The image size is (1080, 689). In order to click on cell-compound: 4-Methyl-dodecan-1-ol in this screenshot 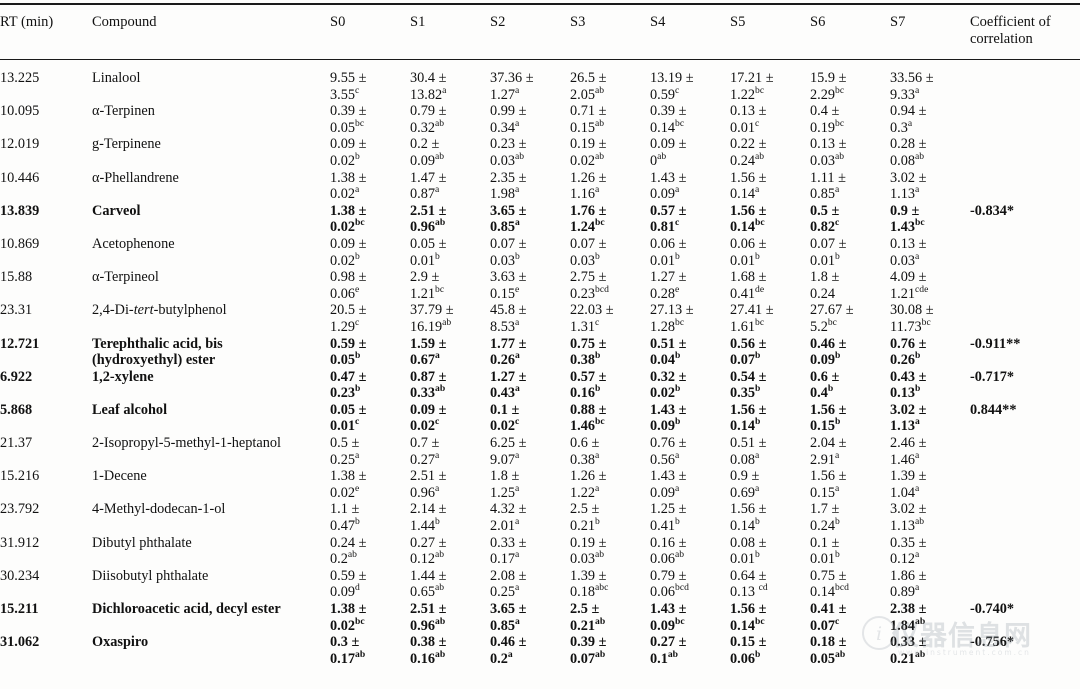, I will do `click(159, 509)`.